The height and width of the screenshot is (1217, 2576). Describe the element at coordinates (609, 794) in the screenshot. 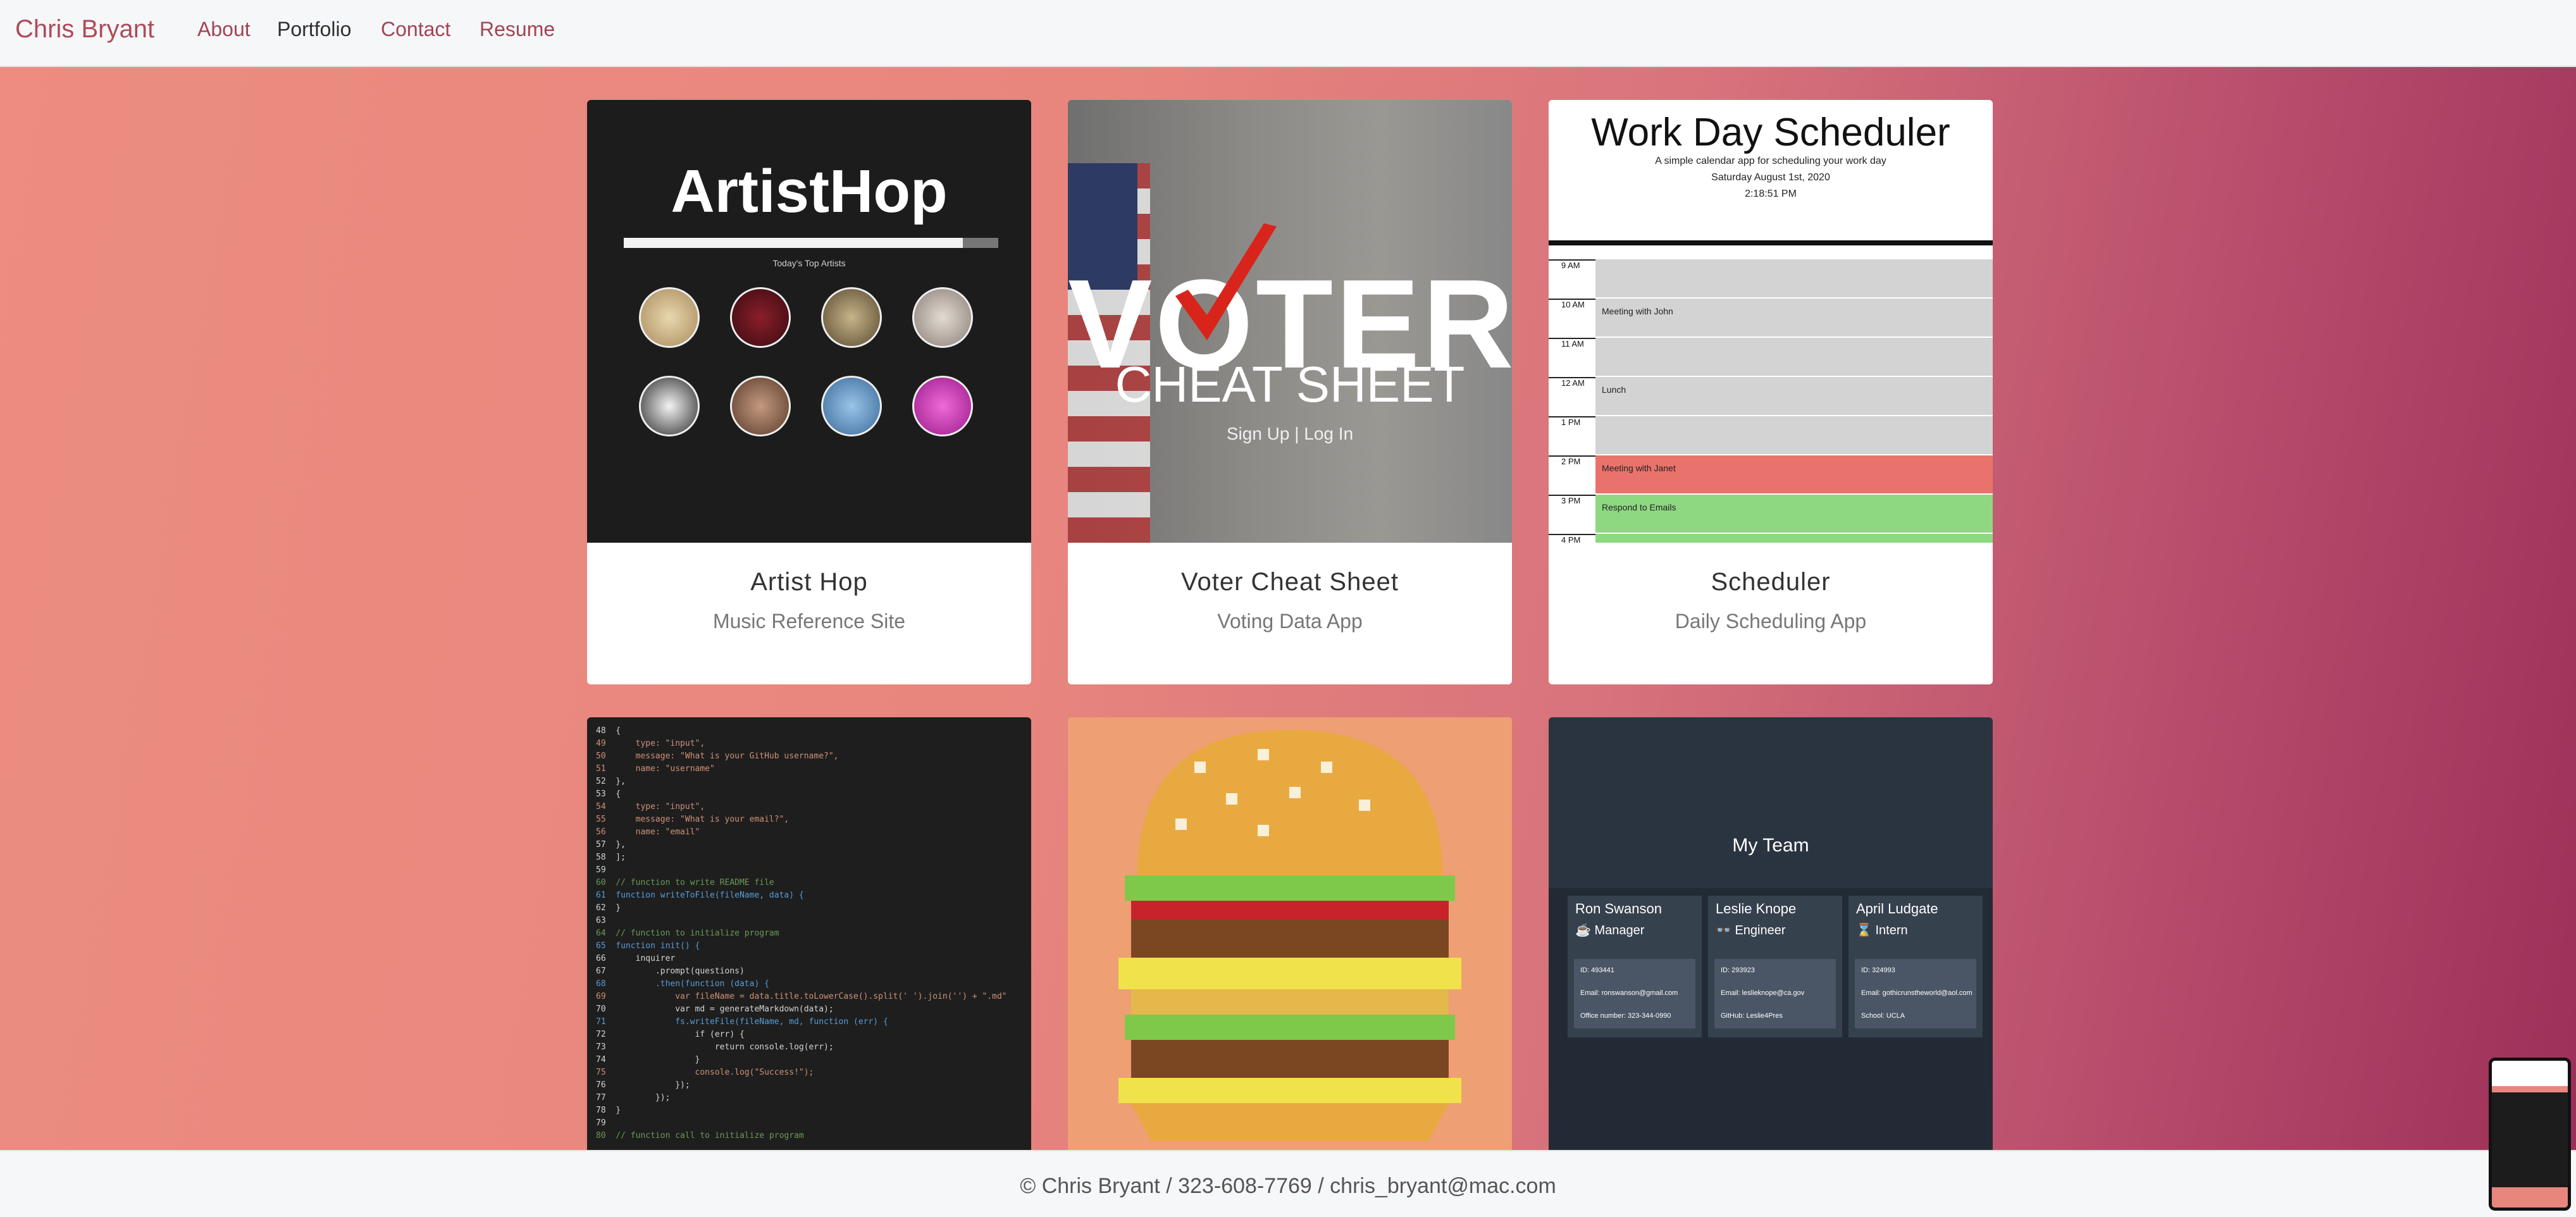

I see `code-line: 53 {` at that location.